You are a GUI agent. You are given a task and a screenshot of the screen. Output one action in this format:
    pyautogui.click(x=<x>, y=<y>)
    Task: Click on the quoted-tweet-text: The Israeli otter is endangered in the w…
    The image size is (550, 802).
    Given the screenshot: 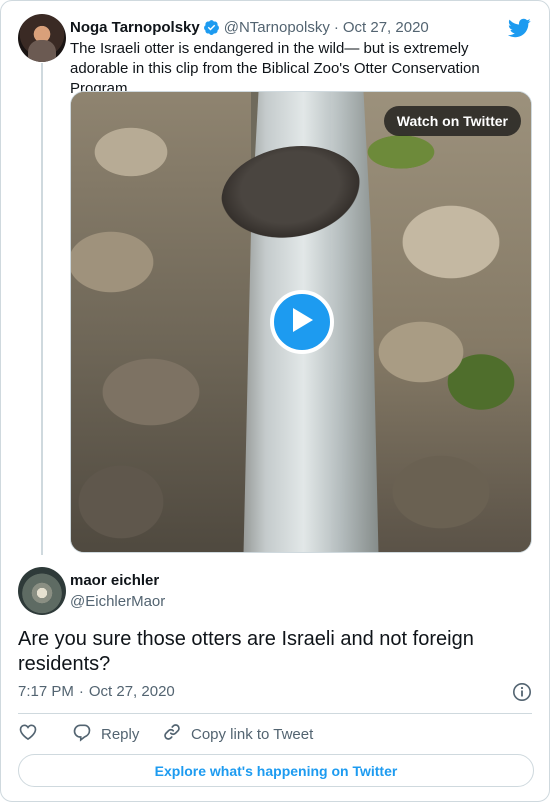 What is the action you would take?
    pyautogui.click(x=275, y=68)
    